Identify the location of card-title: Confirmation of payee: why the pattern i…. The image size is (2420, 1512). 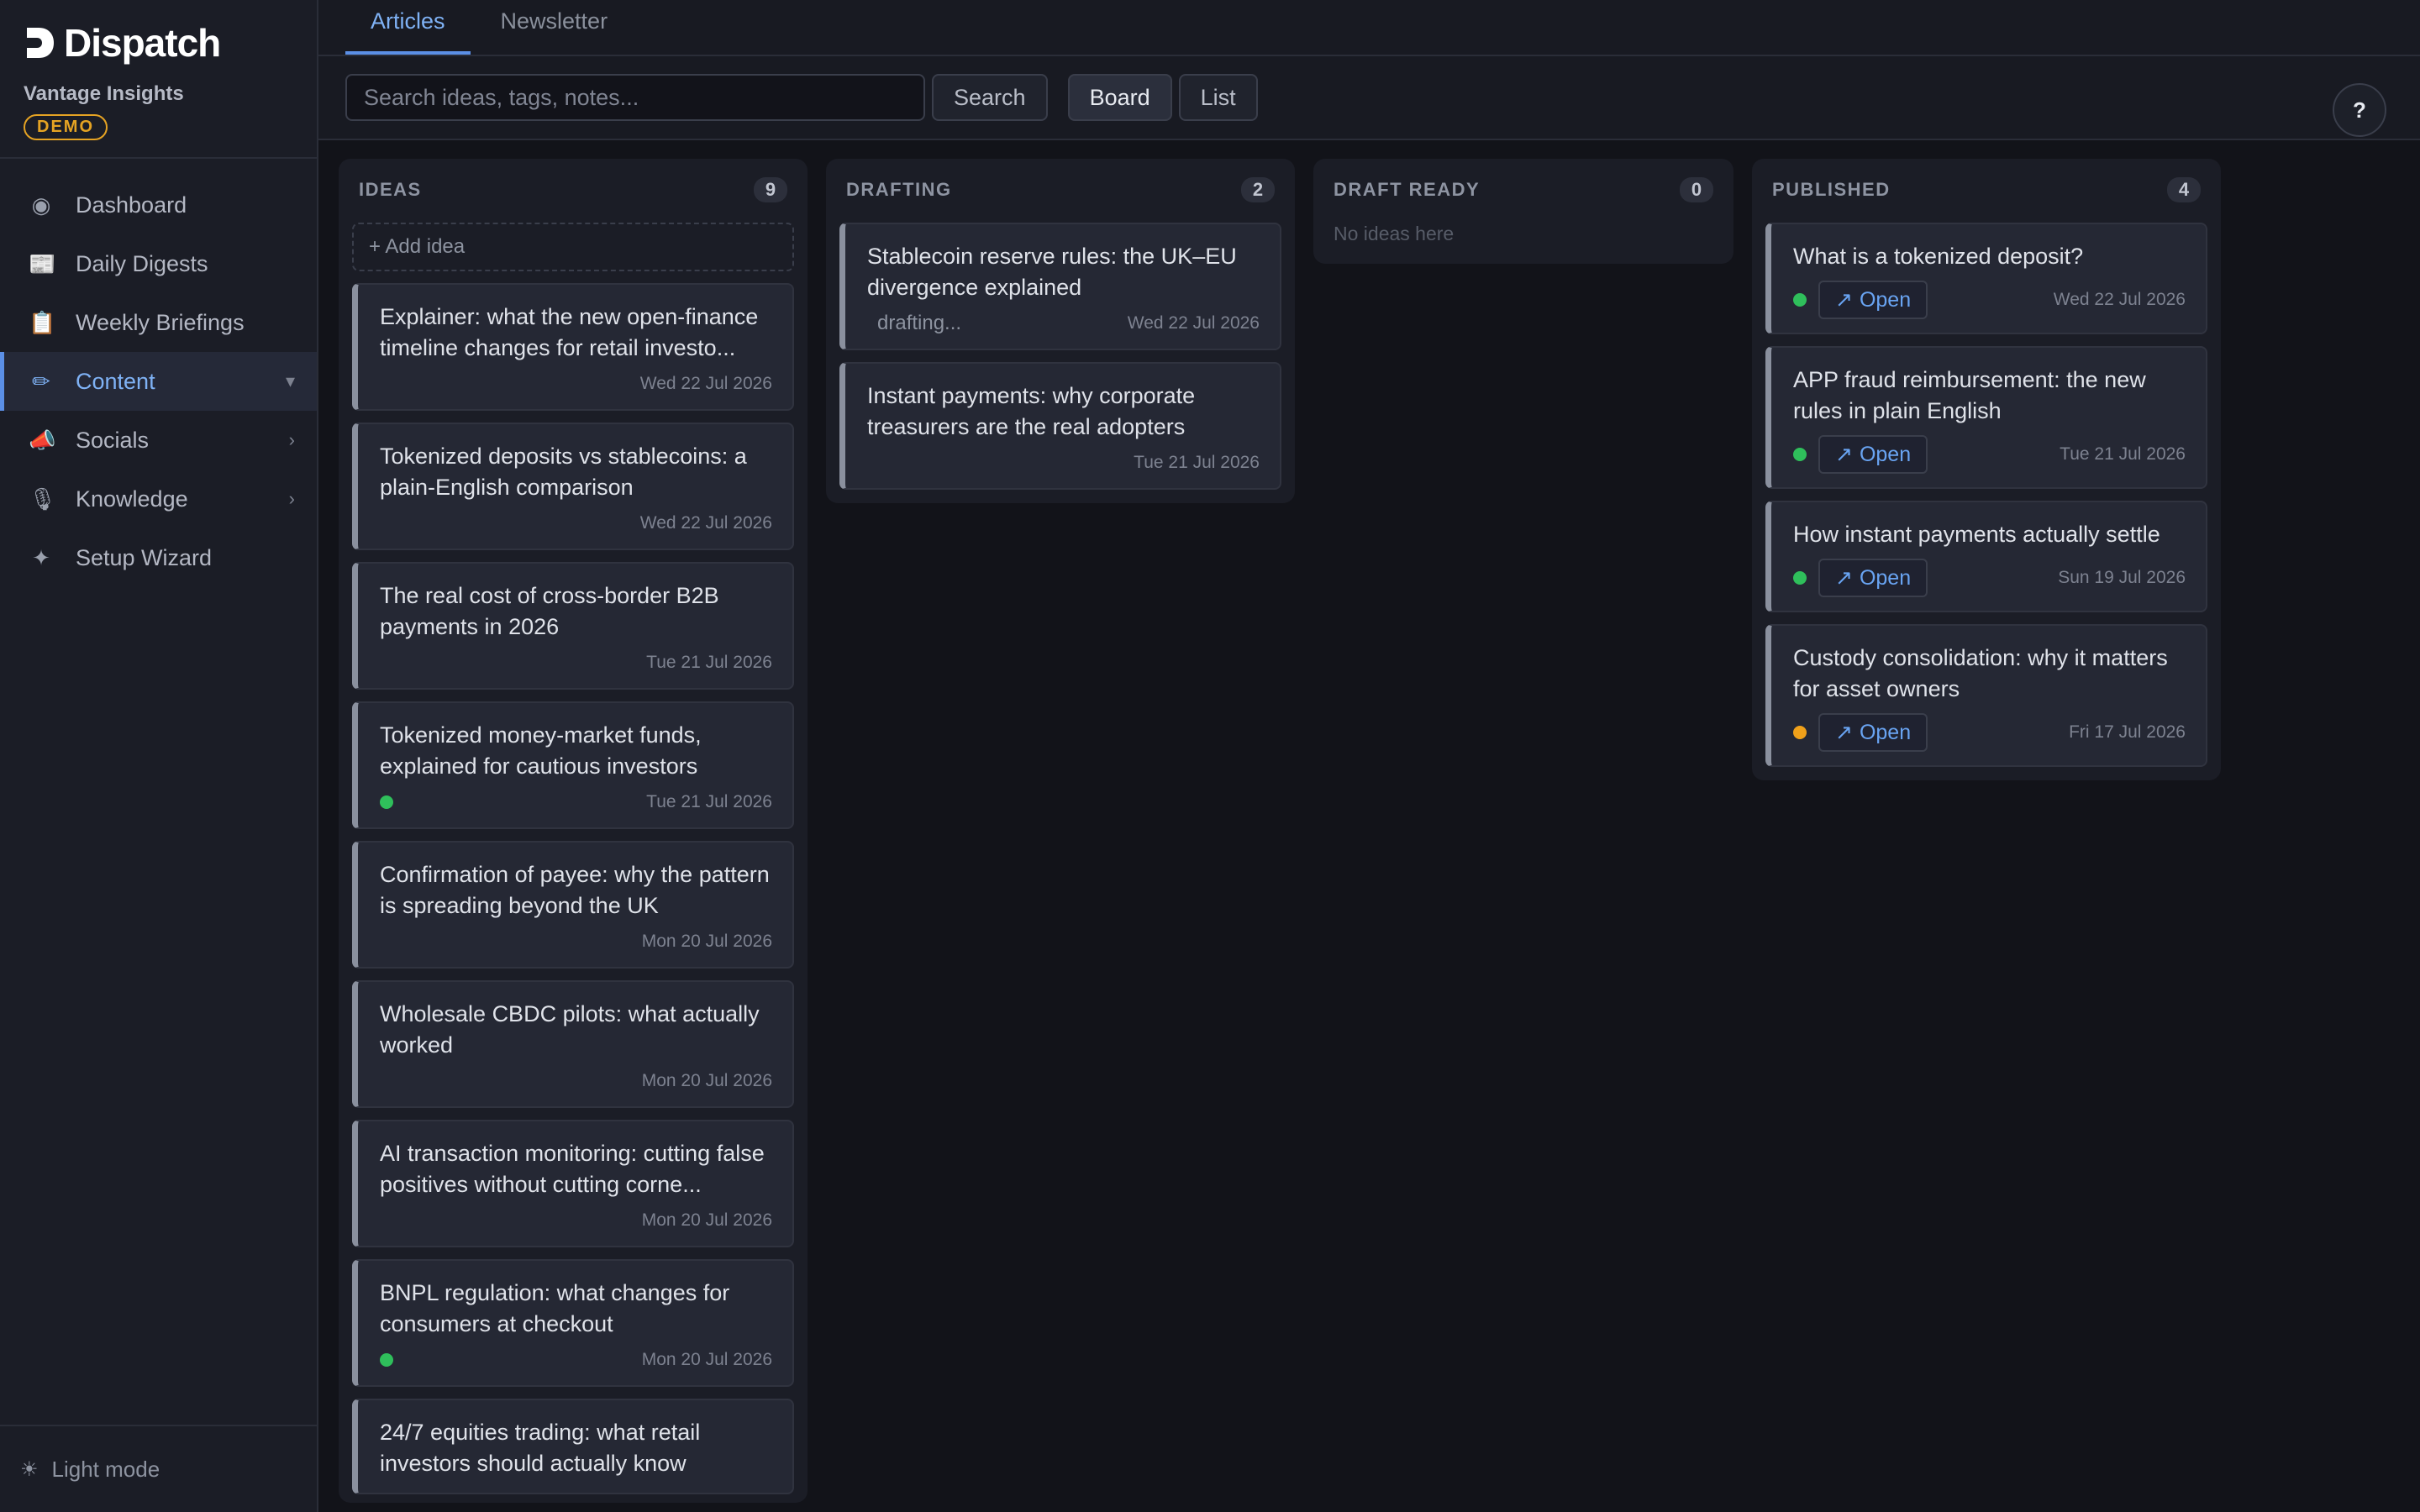
(575, 890).